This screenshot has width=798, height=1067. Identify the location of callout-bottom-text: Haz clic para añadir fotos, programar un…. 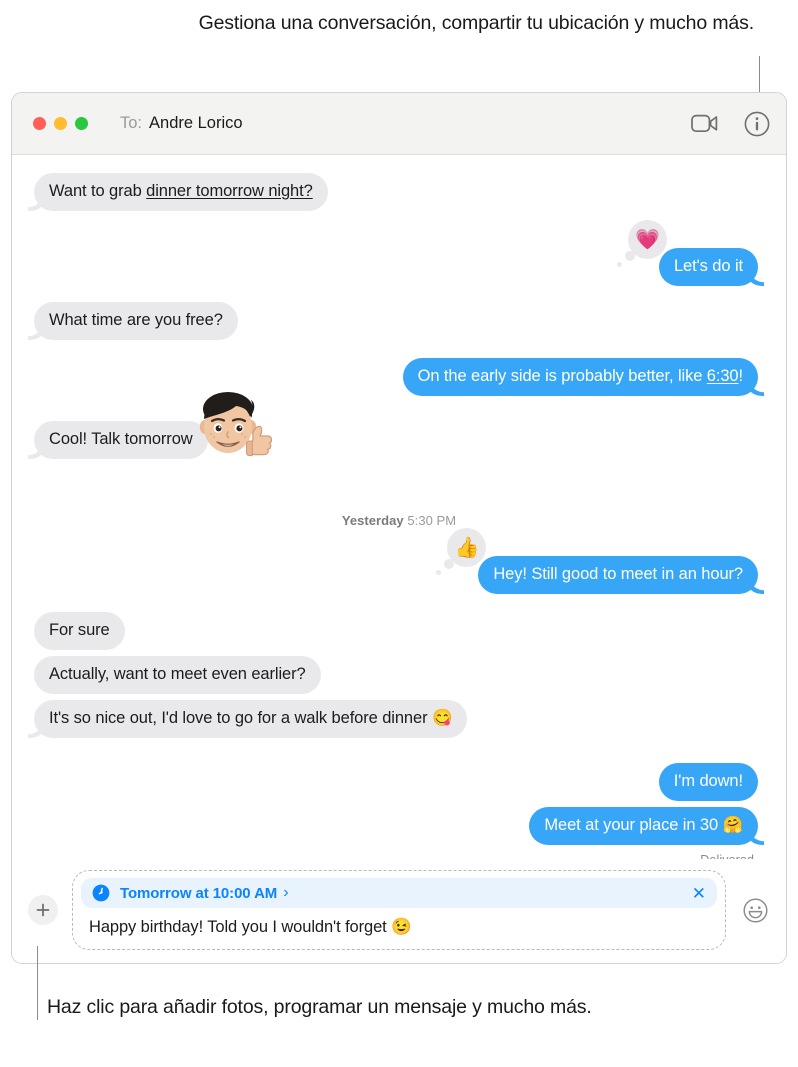
(319, 1007).